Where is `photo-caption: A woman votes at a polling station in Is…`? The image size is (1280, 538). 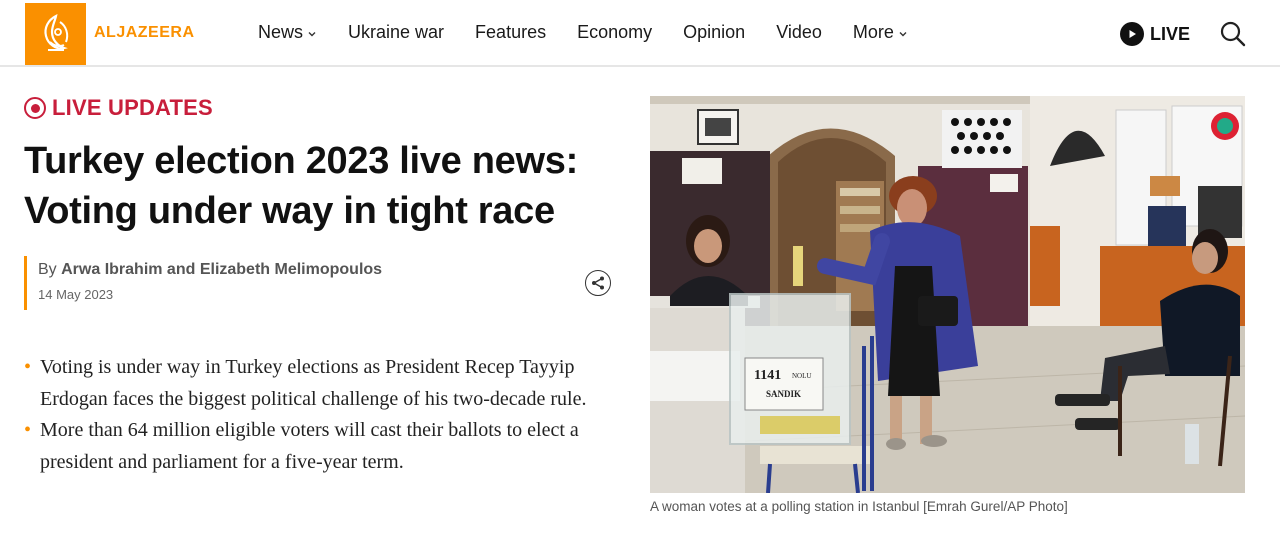 photo-caption: A woman votes at a polling station in Is… is located at coordinates (859, 506).